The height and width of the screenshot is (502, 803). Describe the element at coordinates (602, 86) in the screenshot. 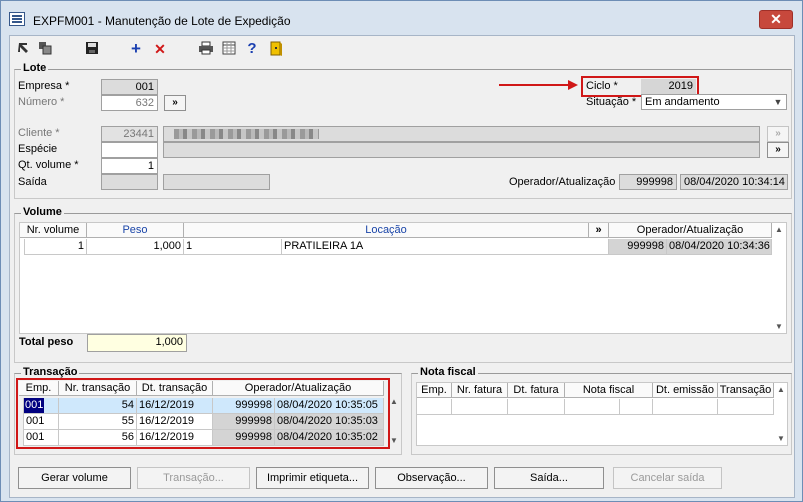

I see `ciclo-label: Ciclo *` at that location.